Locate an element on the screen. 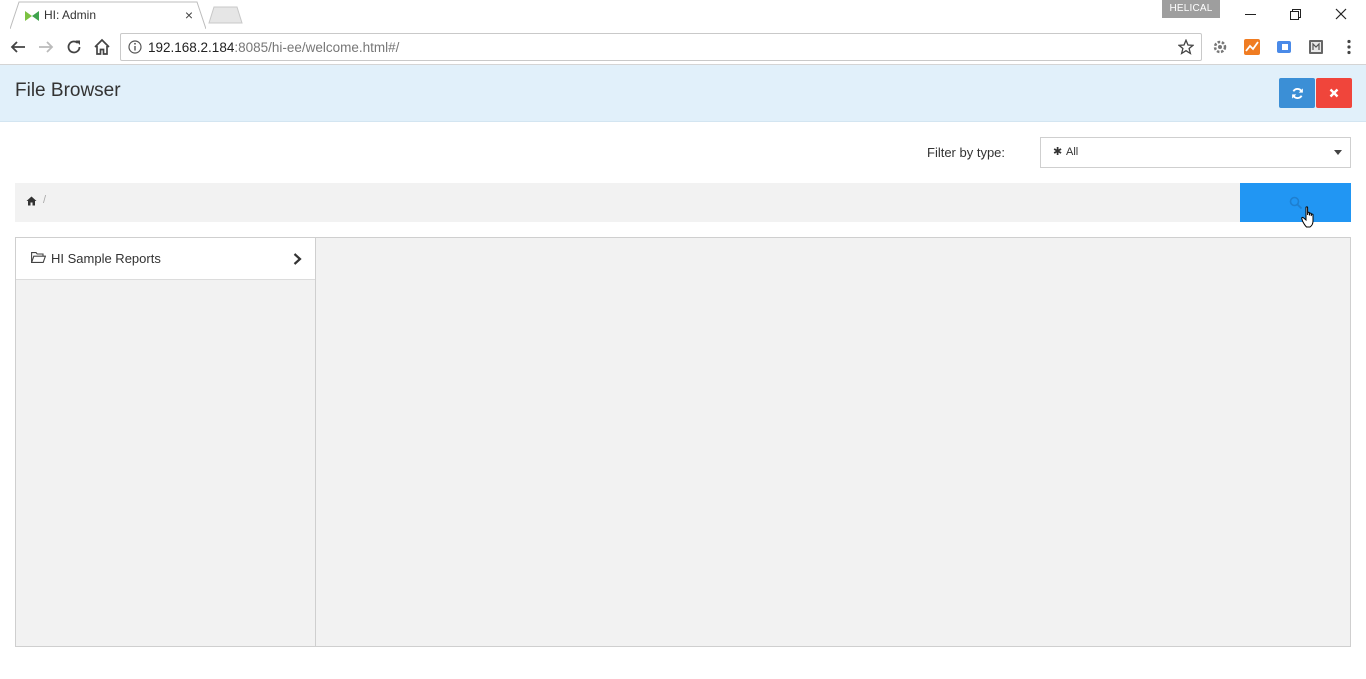  url-text: 192.168.2.184:8085/hi-ee/welcome.html#/ is located at coordinates (273, 47).